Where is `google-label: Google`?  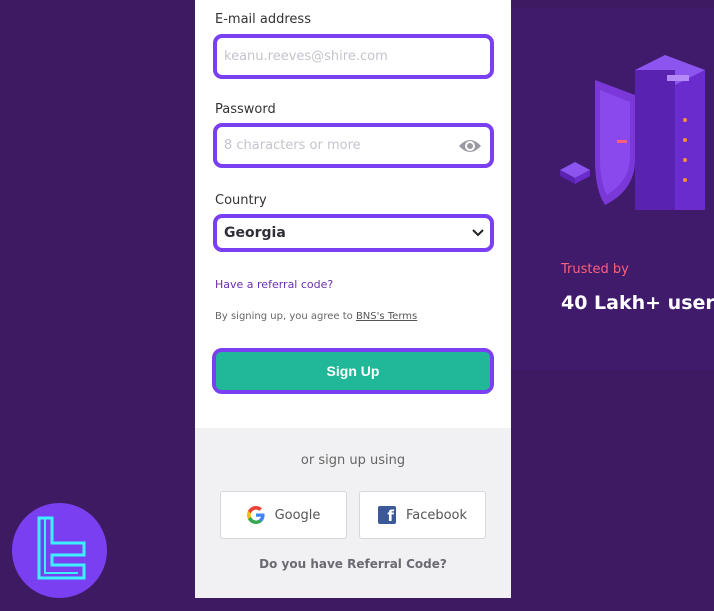
google-label: Google is located at coordinates (297, 515).